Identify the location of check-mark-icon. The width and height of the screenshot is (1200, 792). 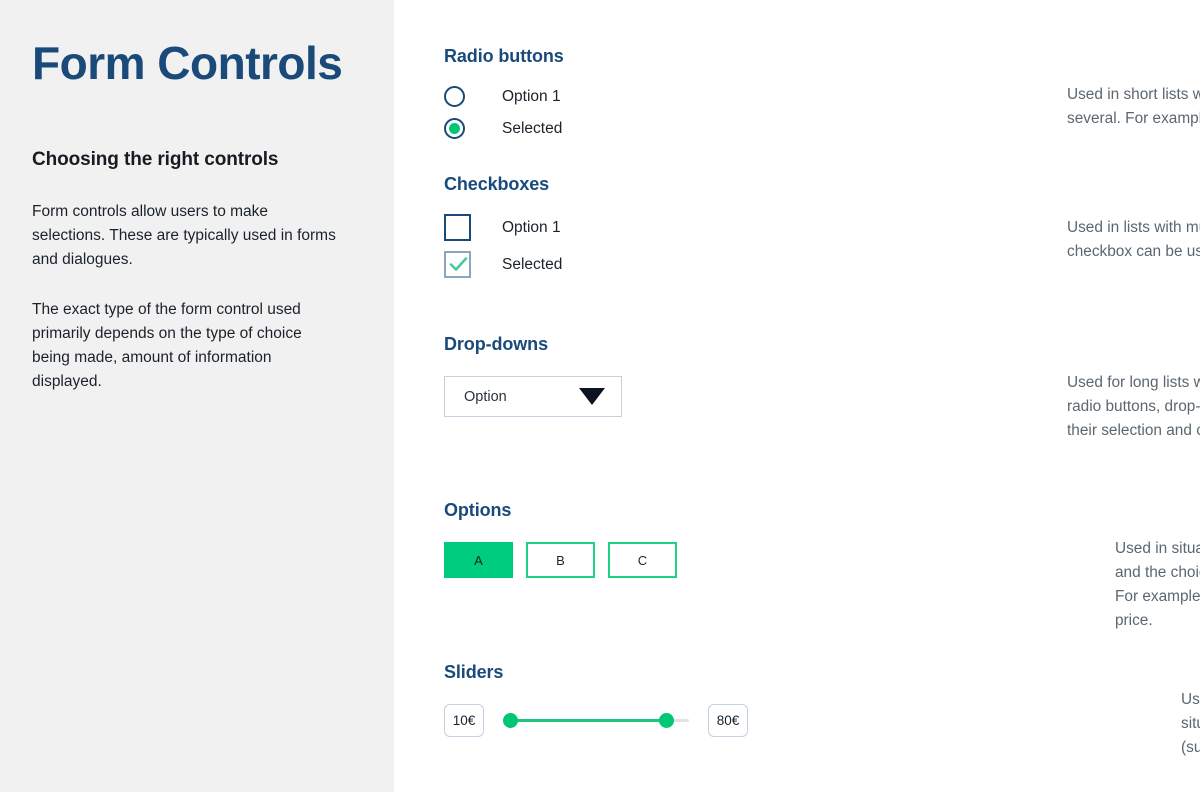
(458, 264).